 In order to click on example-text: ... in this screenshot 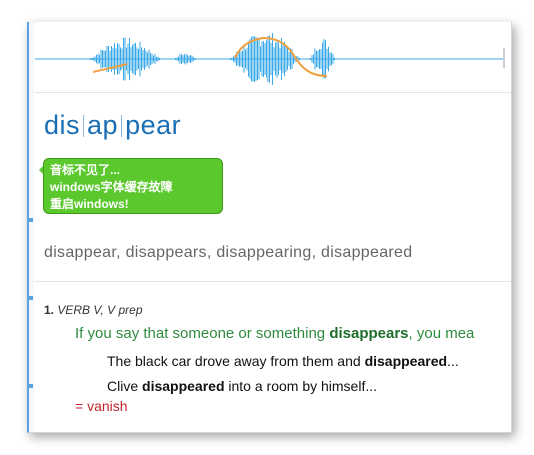, I will do `click(453, 361)`.